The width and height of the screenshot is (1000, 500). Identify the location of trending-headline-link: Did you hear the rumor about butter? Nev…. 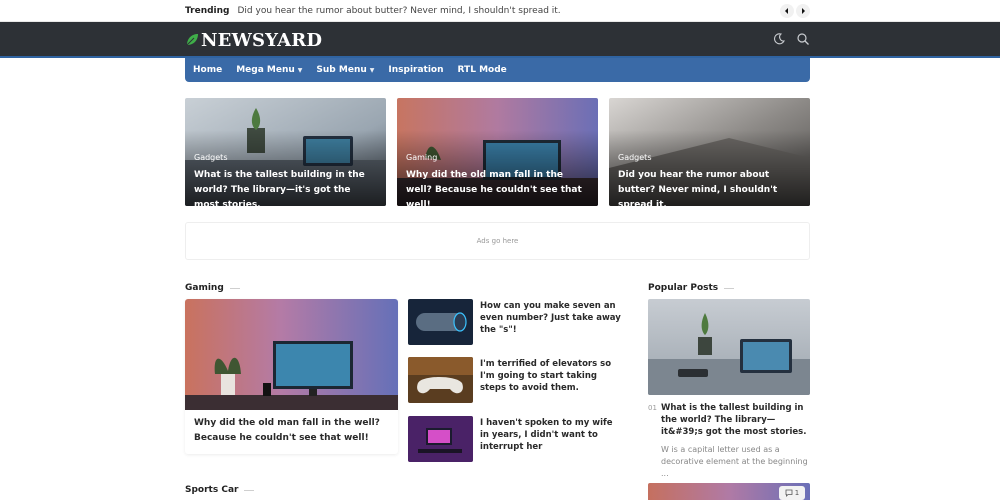
(398, 11).